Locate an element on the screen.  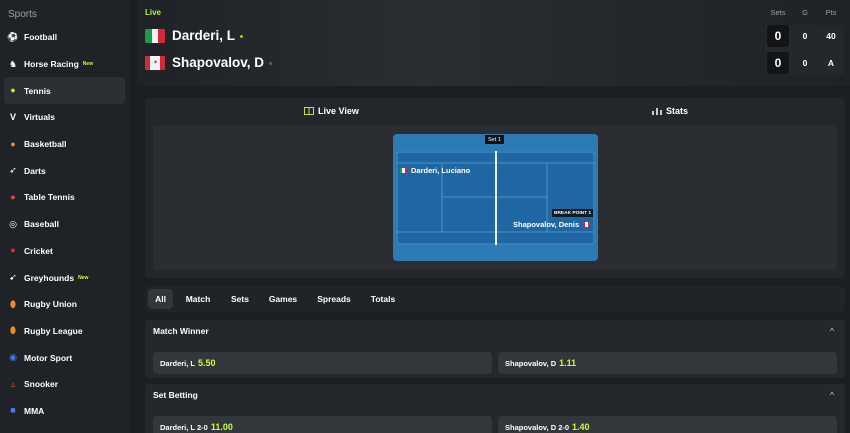
selection-label: Shapovalov, D is located at coordinates (531, 363).